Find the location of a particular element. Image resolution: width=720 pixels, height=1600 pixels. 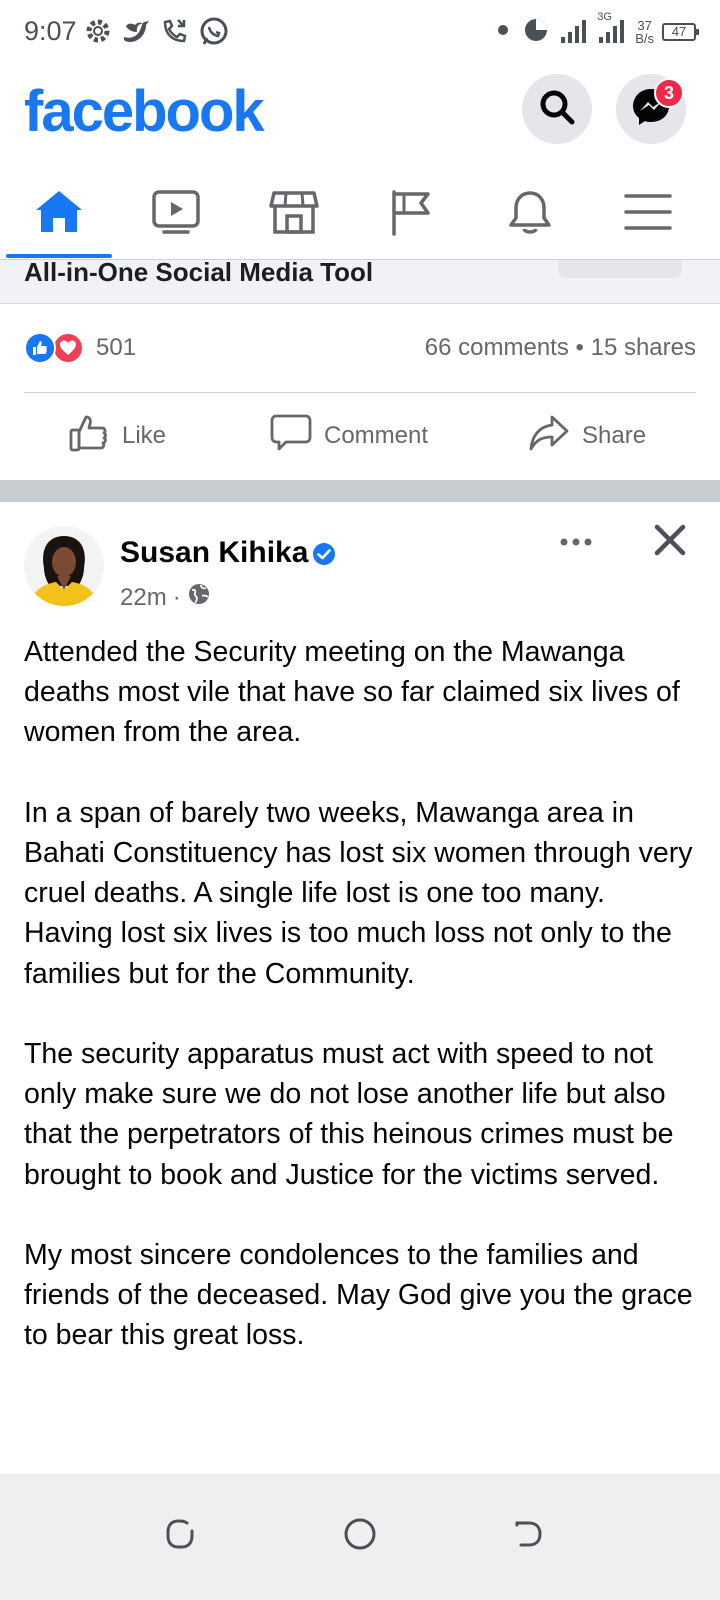

facebook-logo: facebook is located at coordinates (144, 111).